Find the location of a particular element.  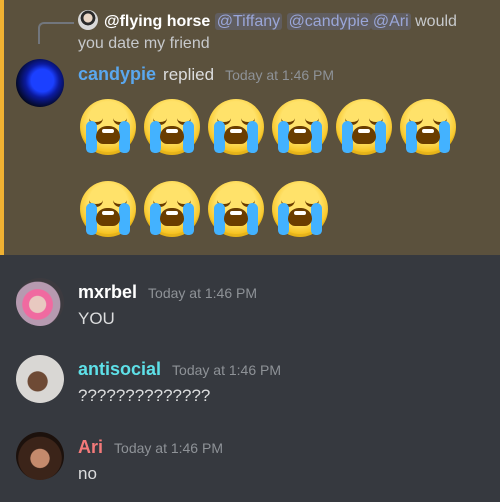

message-header: Ari Today at 1:46 PM is located at coordinates (150, 447).